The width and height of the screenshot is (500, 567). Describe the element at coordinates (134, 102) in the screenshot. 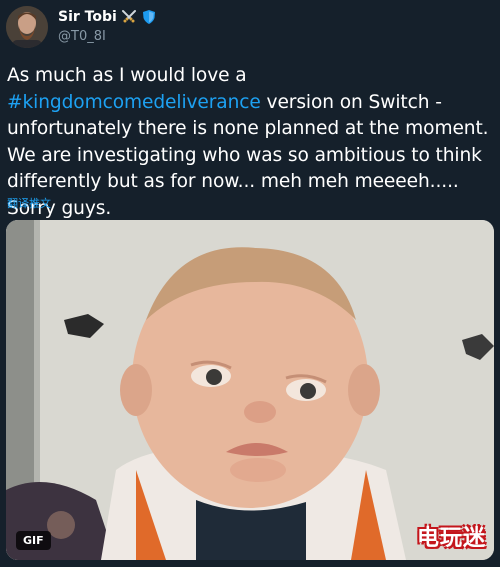

I see `hashtag-link: #kingdomcomedeliverance` at that location.